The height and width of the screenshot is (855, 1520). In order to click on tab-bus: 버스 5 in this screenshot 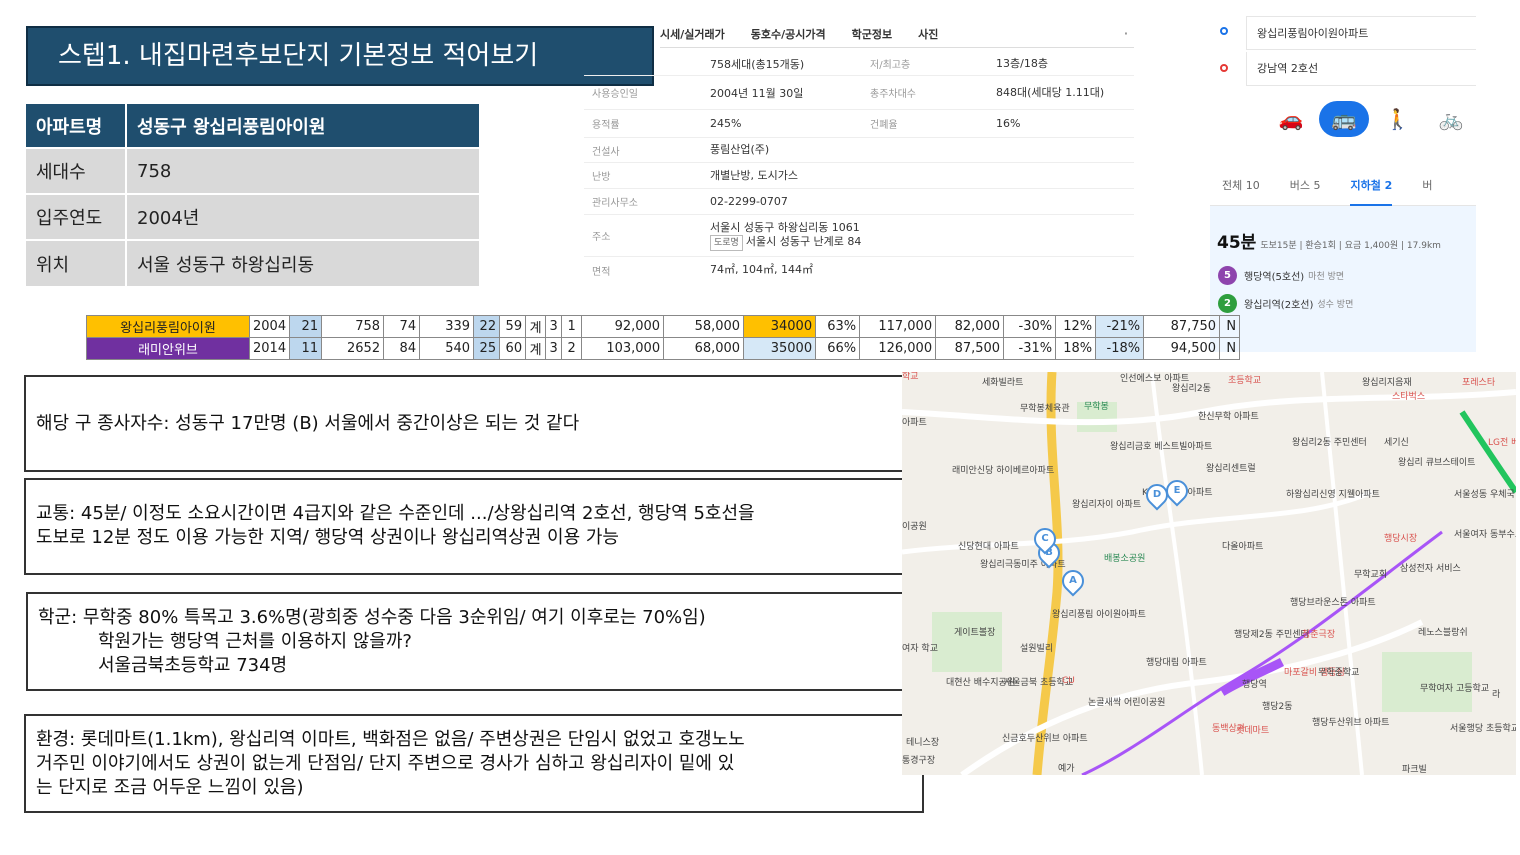, I will do `click(1305, 186)`.